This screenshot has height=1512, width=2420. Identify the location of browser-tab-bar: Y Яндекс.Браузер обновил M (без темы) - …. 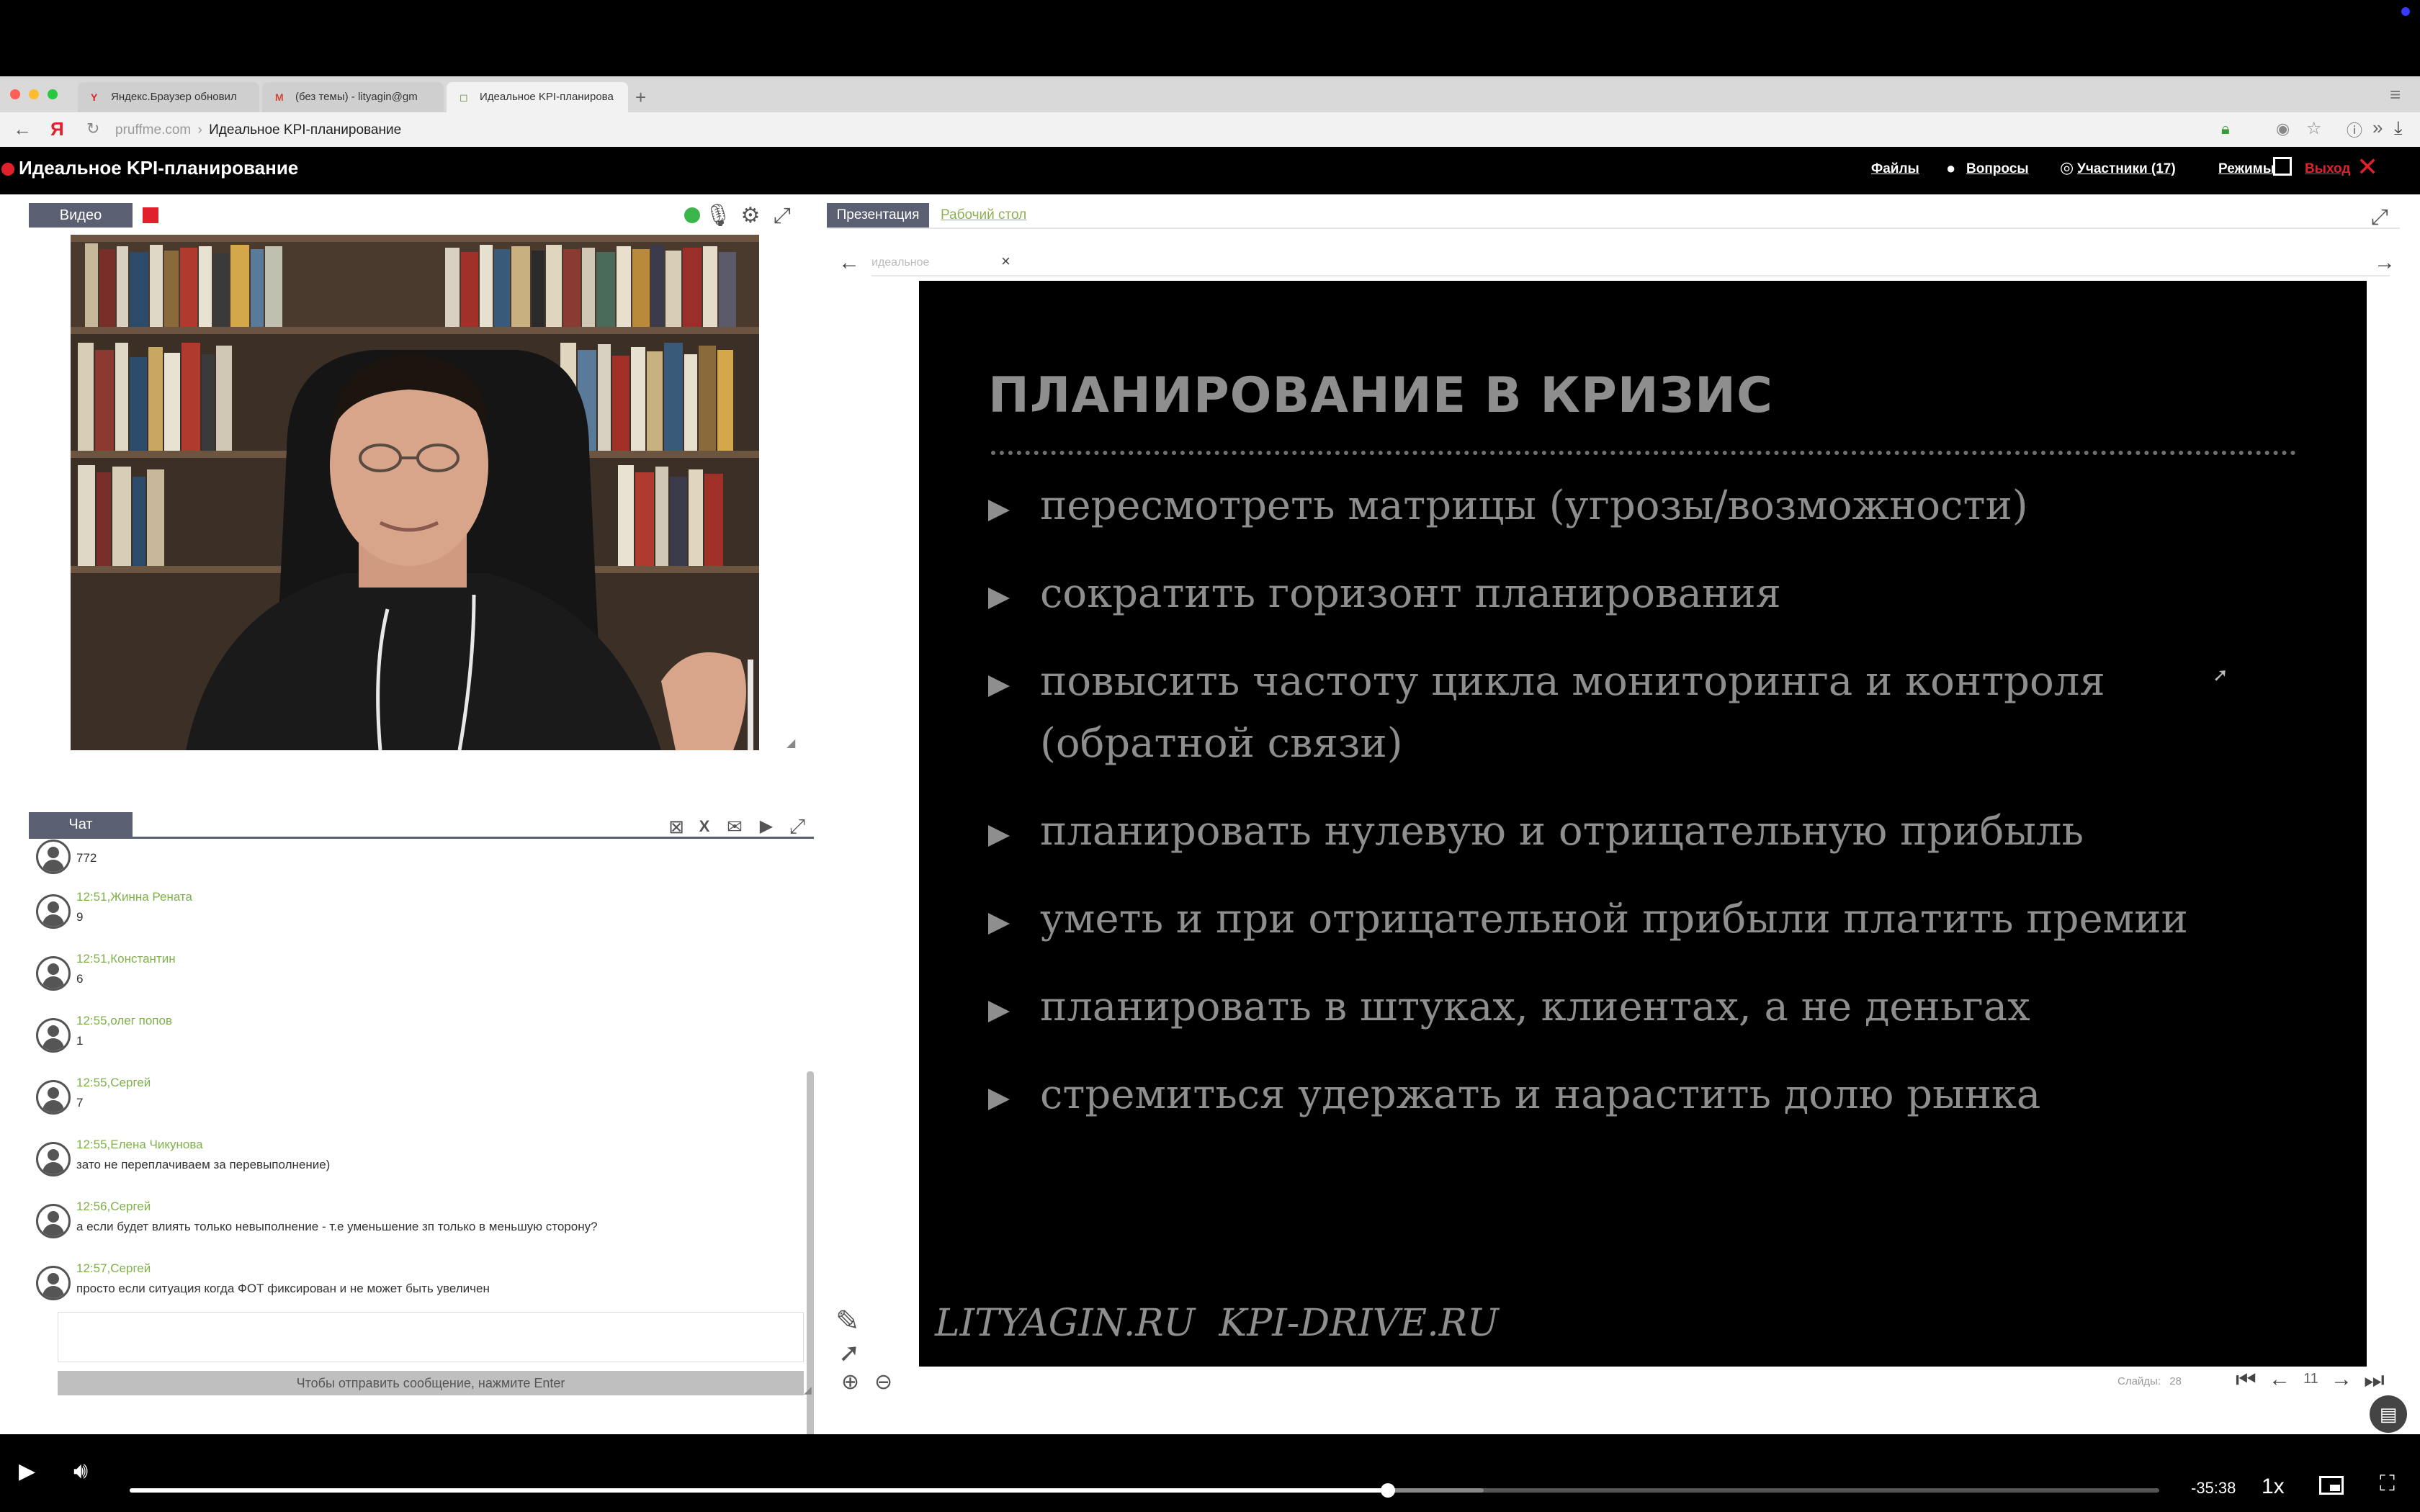
(1210, 94).